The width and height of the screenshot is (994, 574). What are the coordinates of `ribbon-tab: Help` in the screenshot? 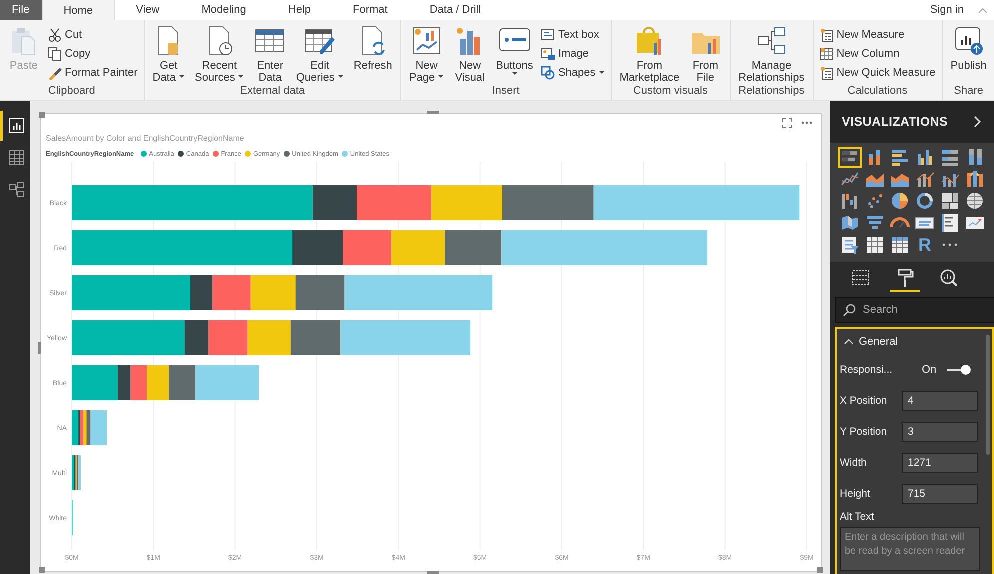 It's located at (299, 10).